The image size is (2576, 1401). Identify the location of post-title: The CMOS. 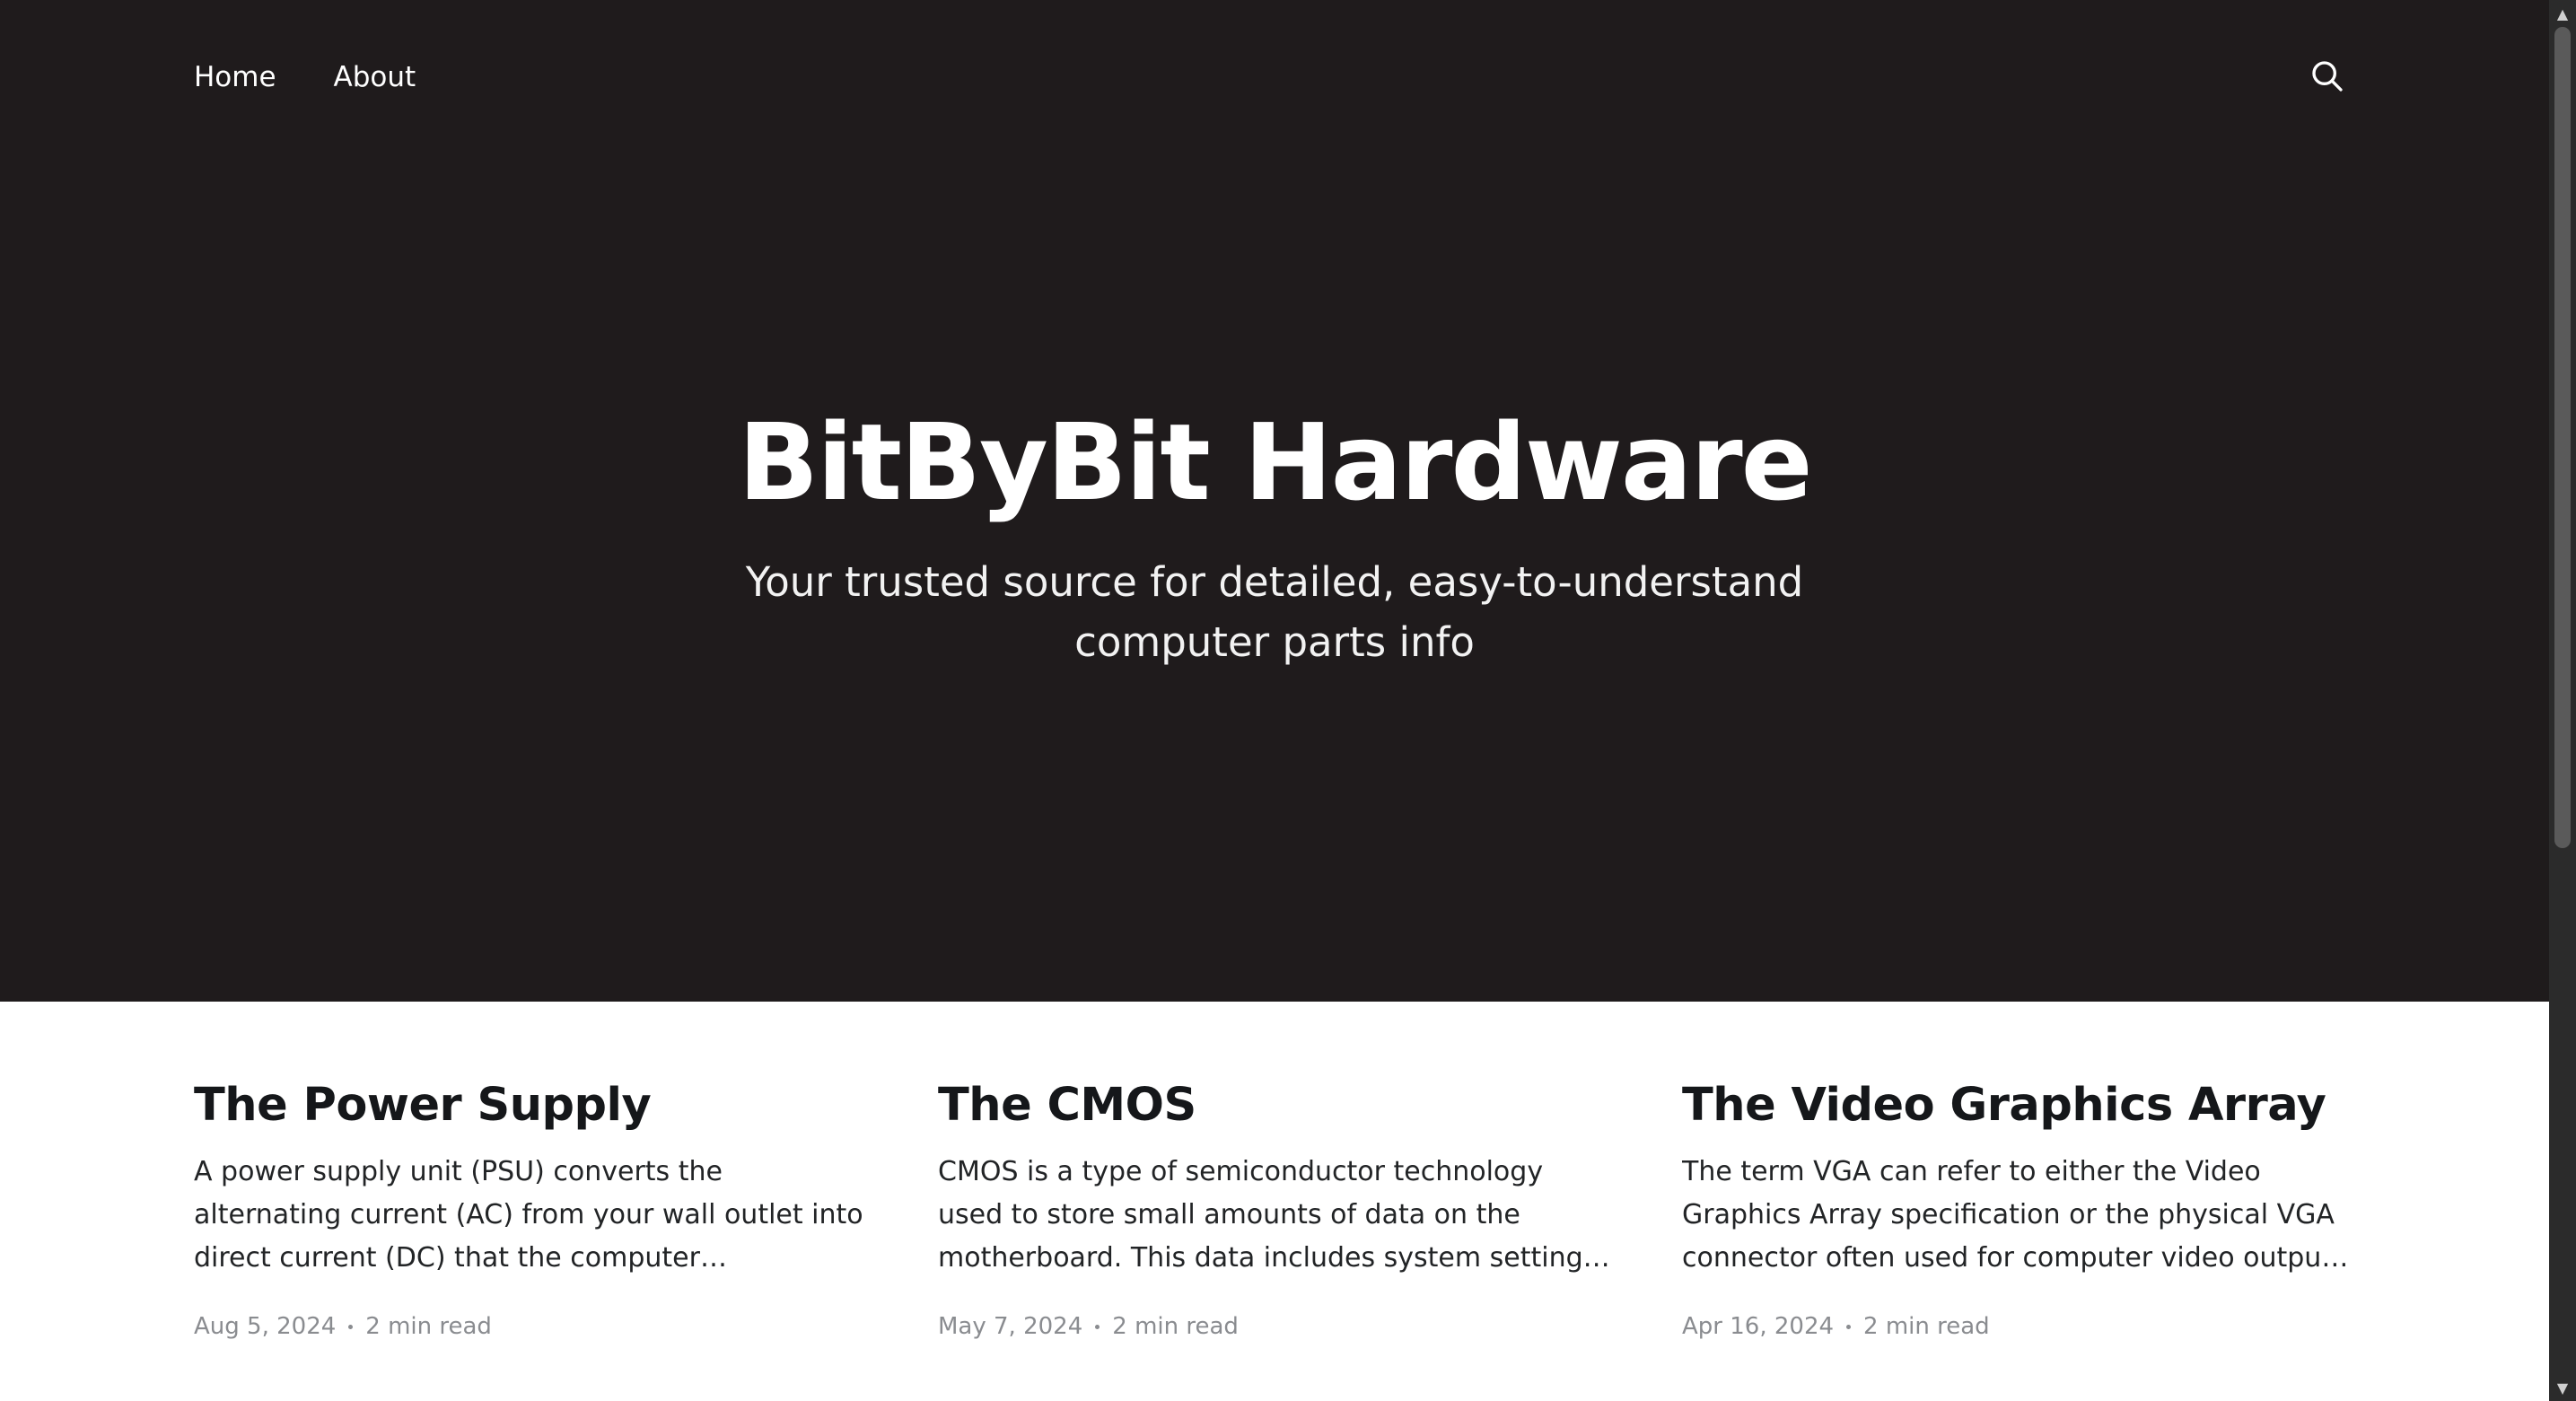
(1274, 1105).